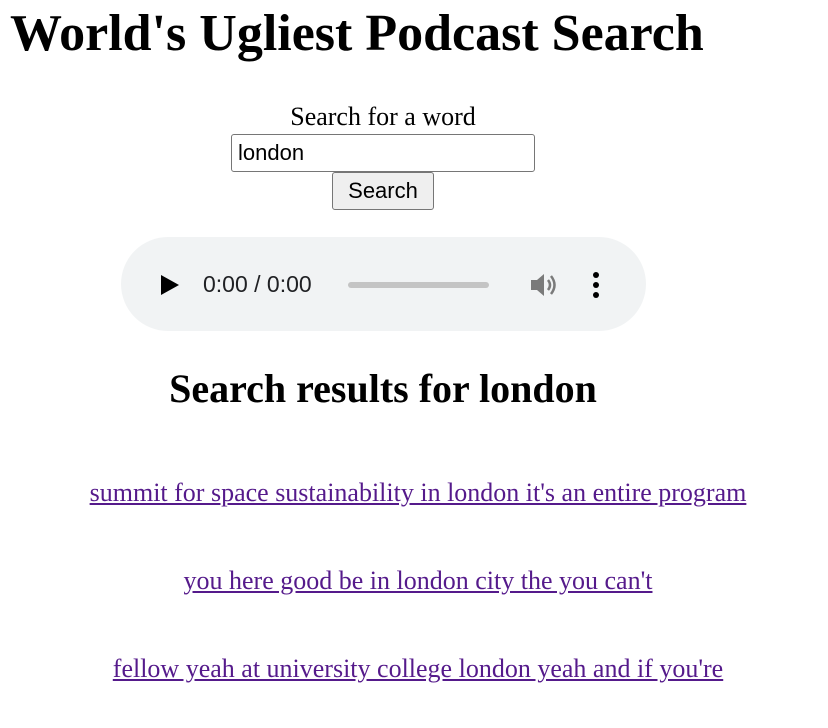  I want to click on play-icon, so click(170, 285).